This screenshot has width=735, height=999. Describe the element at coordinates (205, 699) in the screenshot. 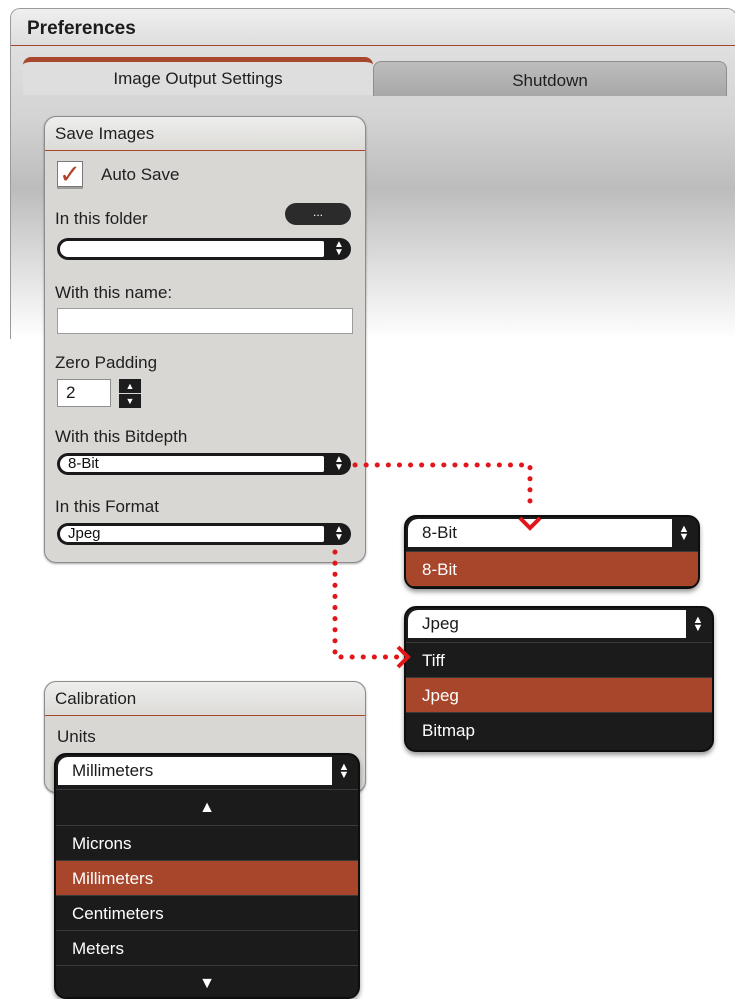

I see `panel-header: Calibration` at that location.